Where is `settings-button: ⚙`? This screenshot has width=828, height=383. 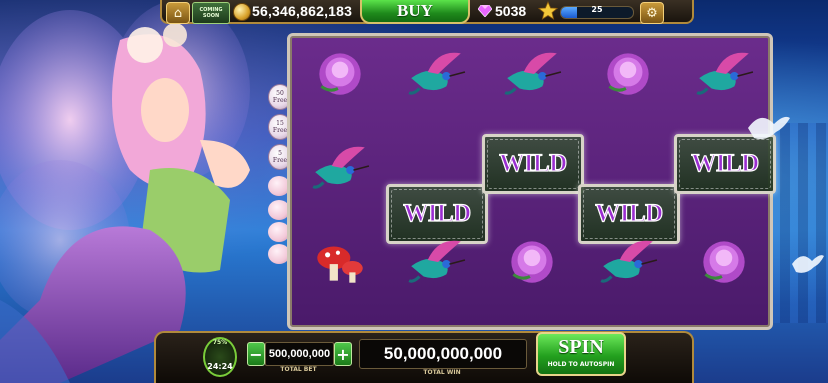 settings-button: ⚙ is located at coordinates (652, 13).